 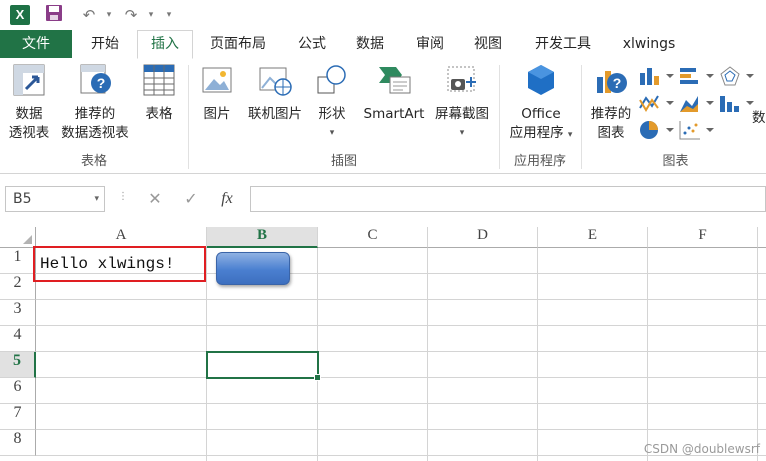 I want to click on pivot-table-label-2: 透视表, so click(x=29, y=133).